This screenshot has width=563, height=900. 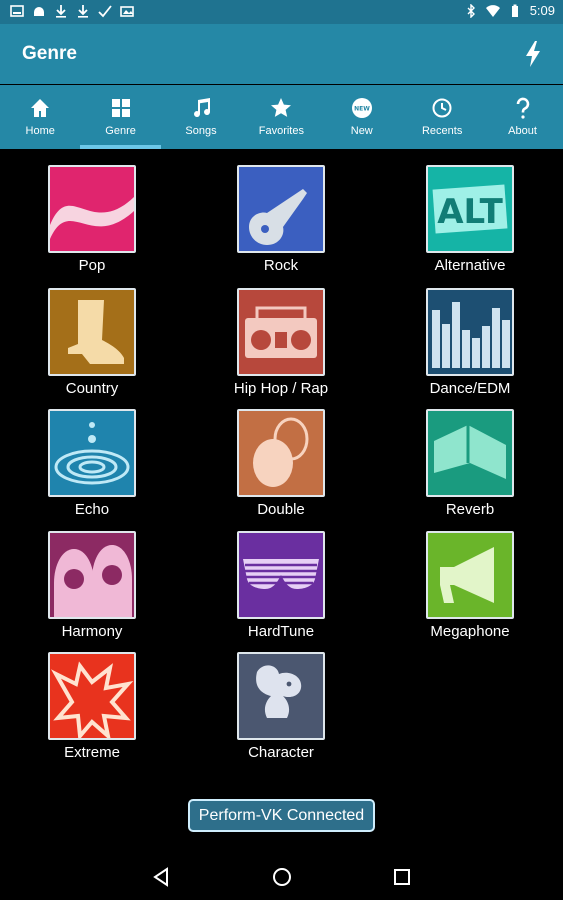 I want to click on rock-tile, so click(x=281, y=209).